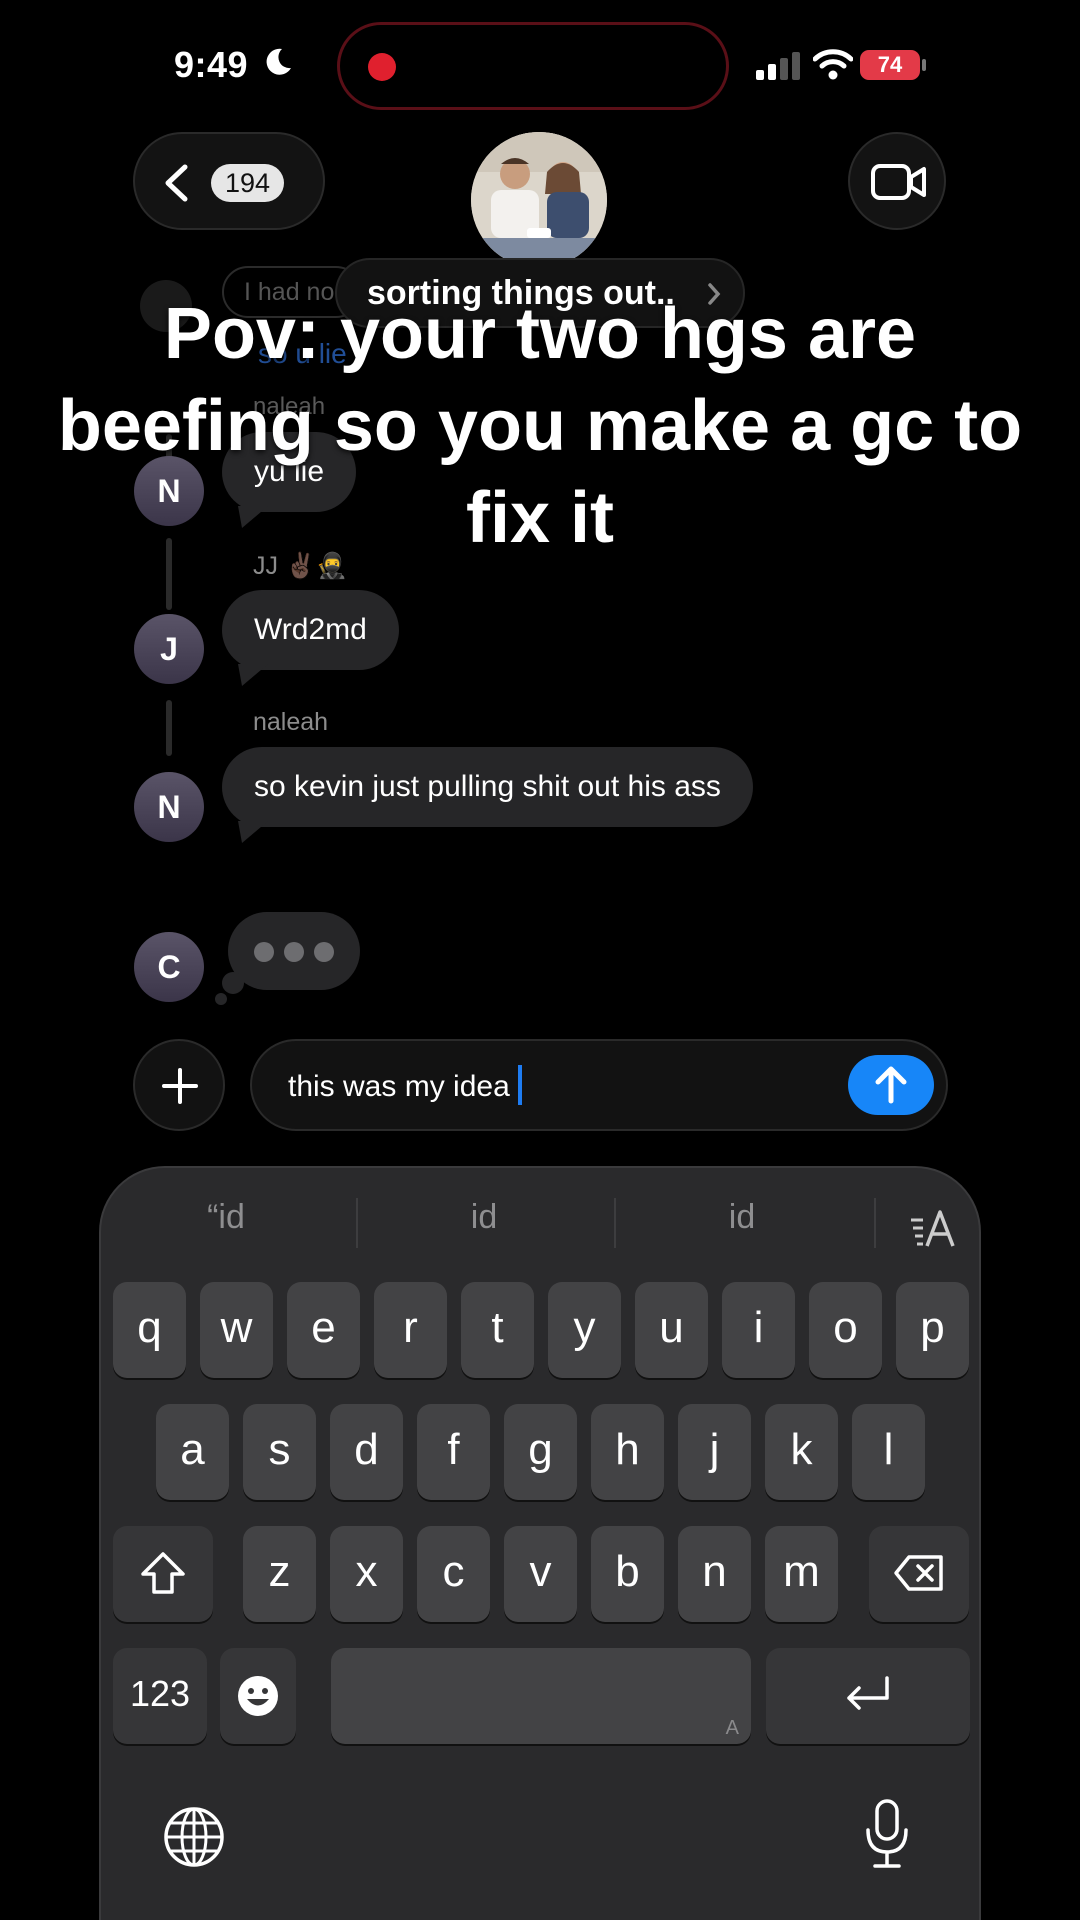 This screenshot has height=1920, width=1080. What do you see at coordinates (487, 787) in the screenshot?
I see `message-bubble: so kevin just pulling shit out his ass` at bounding box center [487, 787].